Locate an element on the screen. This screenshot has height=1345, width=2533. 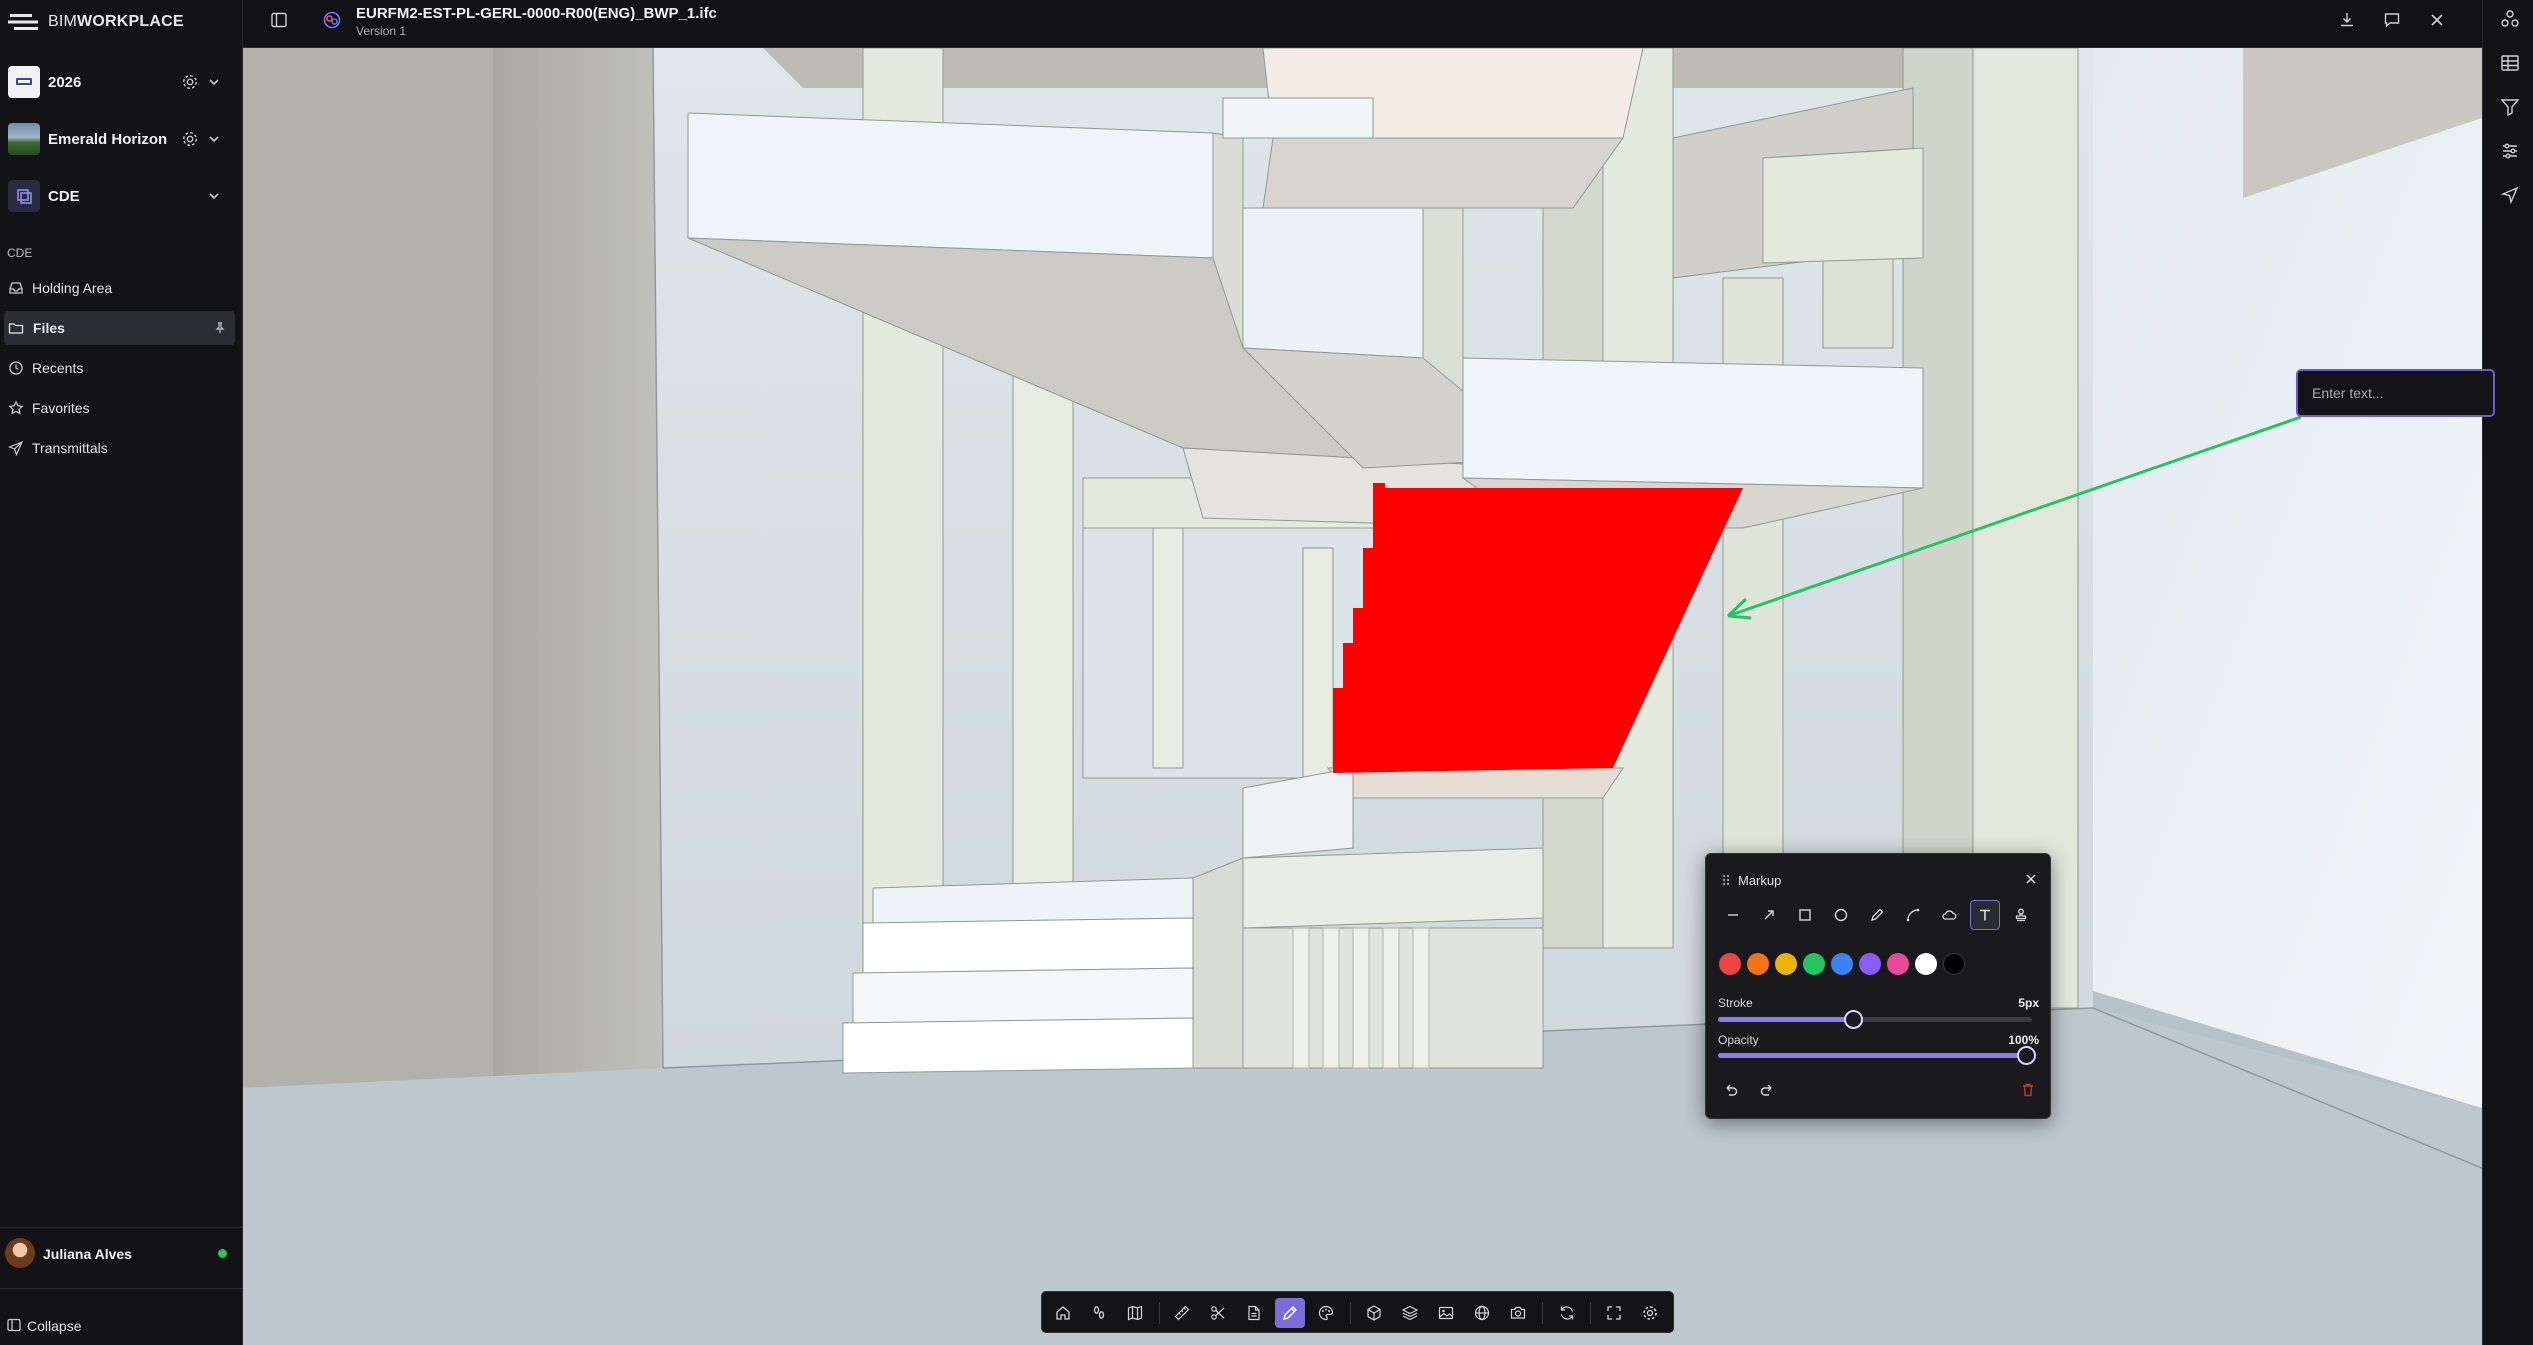
workspace-selector-cde: CDE is located at coordinates (121, 196).